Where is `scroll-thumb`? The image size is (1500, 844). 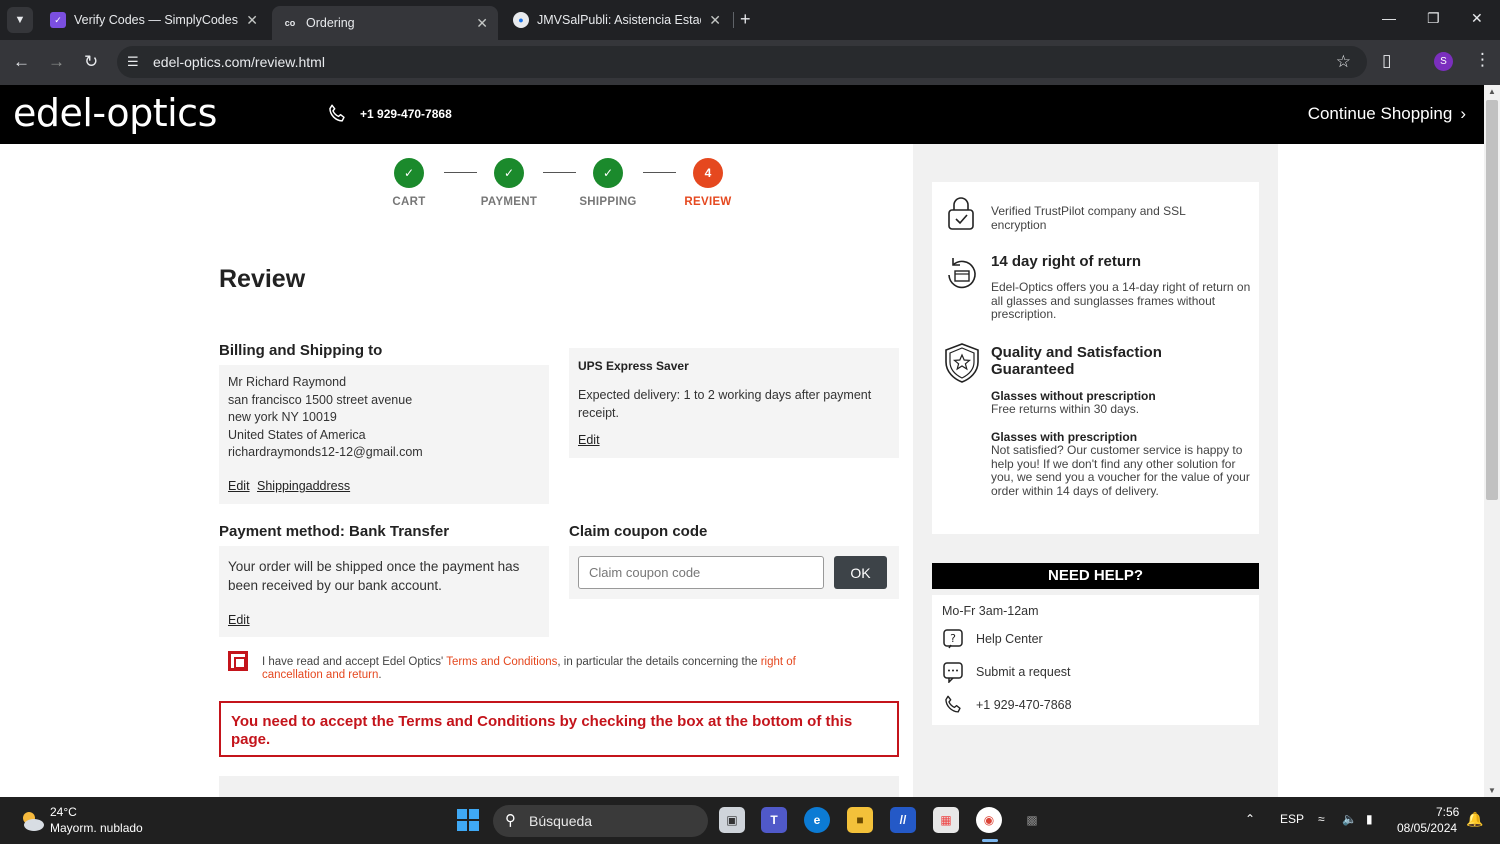
scroll-thumb is located at coordinates (1492, 300).